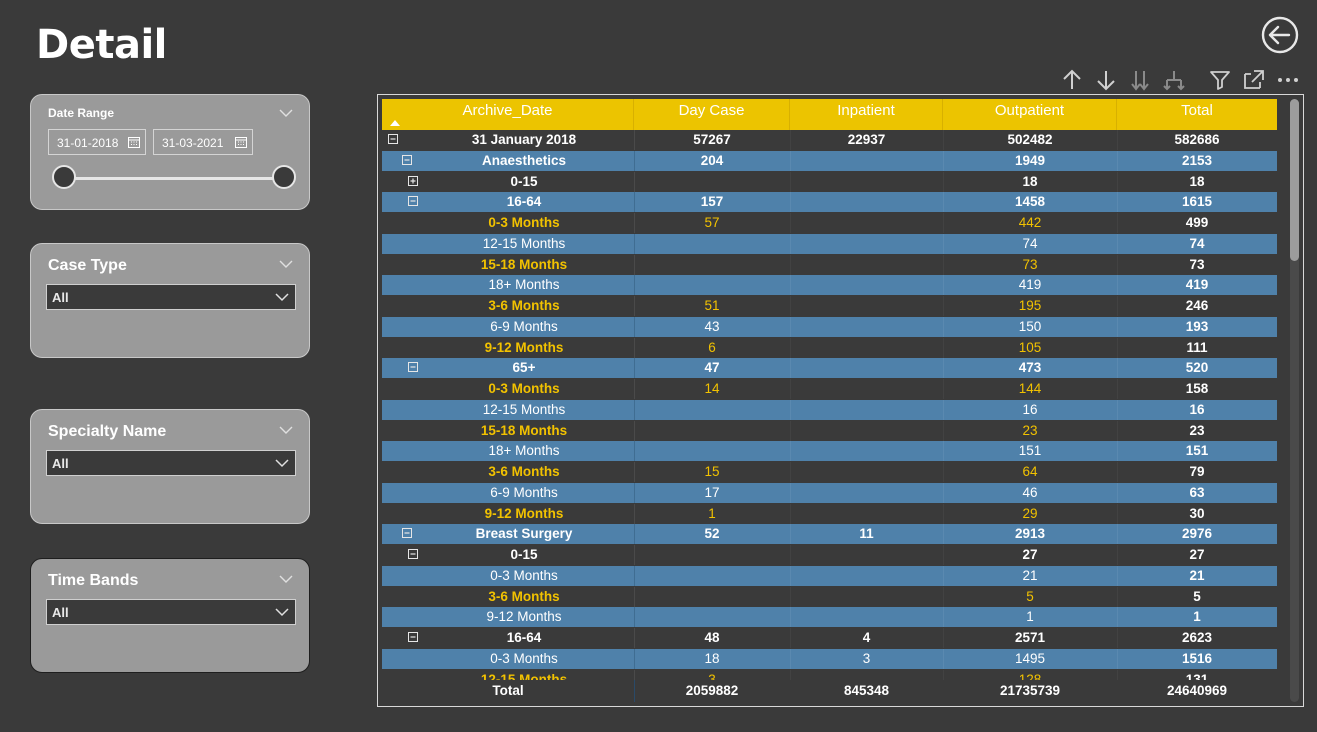 The height and width of the screenshot is (732, 1317). I want to click on table-row: 12-15 Months 16 16, so click(829, 410).